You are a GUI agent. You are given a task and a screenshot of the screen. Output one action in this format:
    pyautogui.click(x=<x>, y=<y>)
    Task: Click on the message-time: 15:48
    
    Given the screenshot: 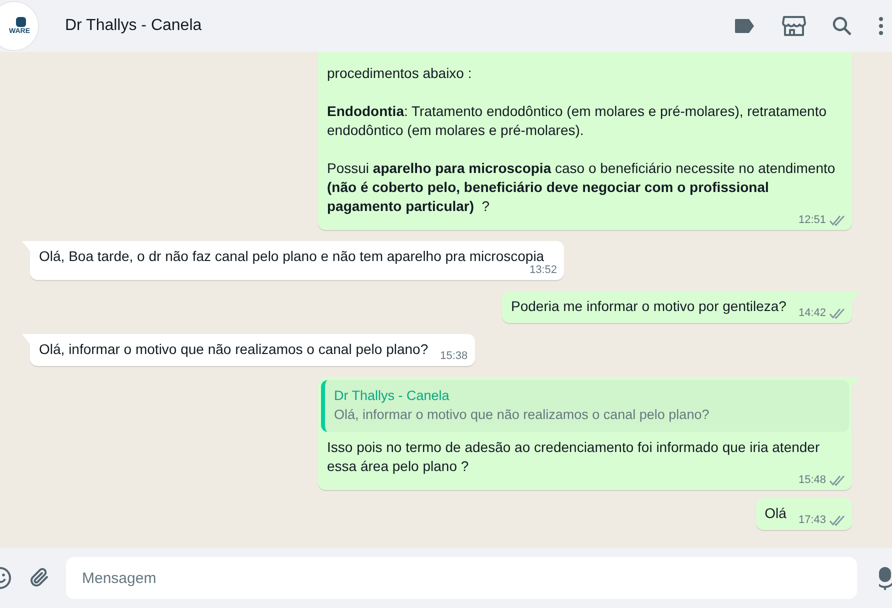 What is the action you would take?
    pyautogui.click(x=812, y=480)
    